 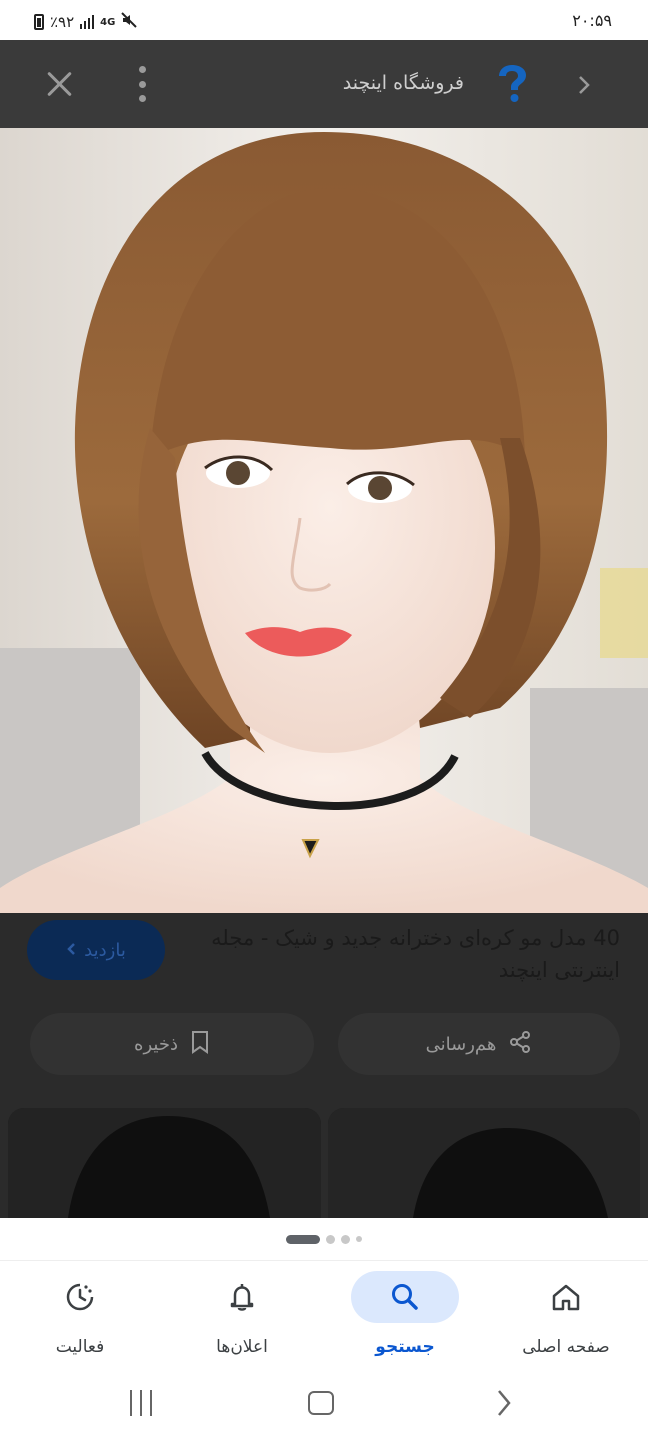 What do you see at coordinates (592, 20) in the screenshot?
I see `clock: ۲۰:۵۹` at bounding box center [592, 20].